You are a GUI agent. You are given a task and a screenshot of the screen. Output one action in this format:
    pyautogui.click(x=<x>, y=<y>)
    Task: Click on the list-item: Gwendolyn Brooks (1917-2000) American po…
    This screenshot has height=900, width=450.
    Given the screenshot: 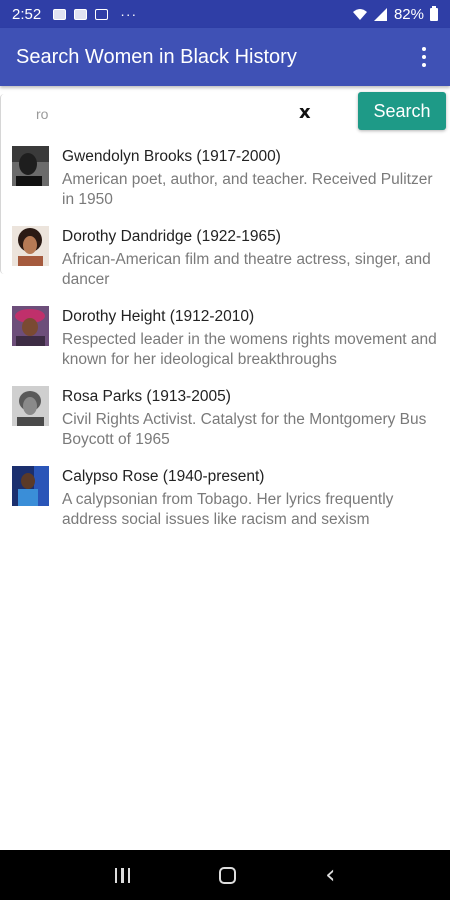 What is the action you would take?
    pyautogui.click(x=225, y=180)
    